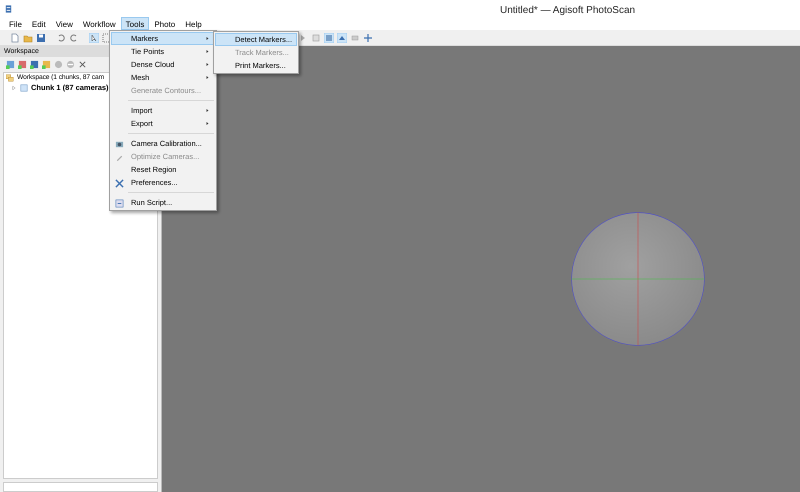  I want to click on add-chunk-icon, so click(10, 64).